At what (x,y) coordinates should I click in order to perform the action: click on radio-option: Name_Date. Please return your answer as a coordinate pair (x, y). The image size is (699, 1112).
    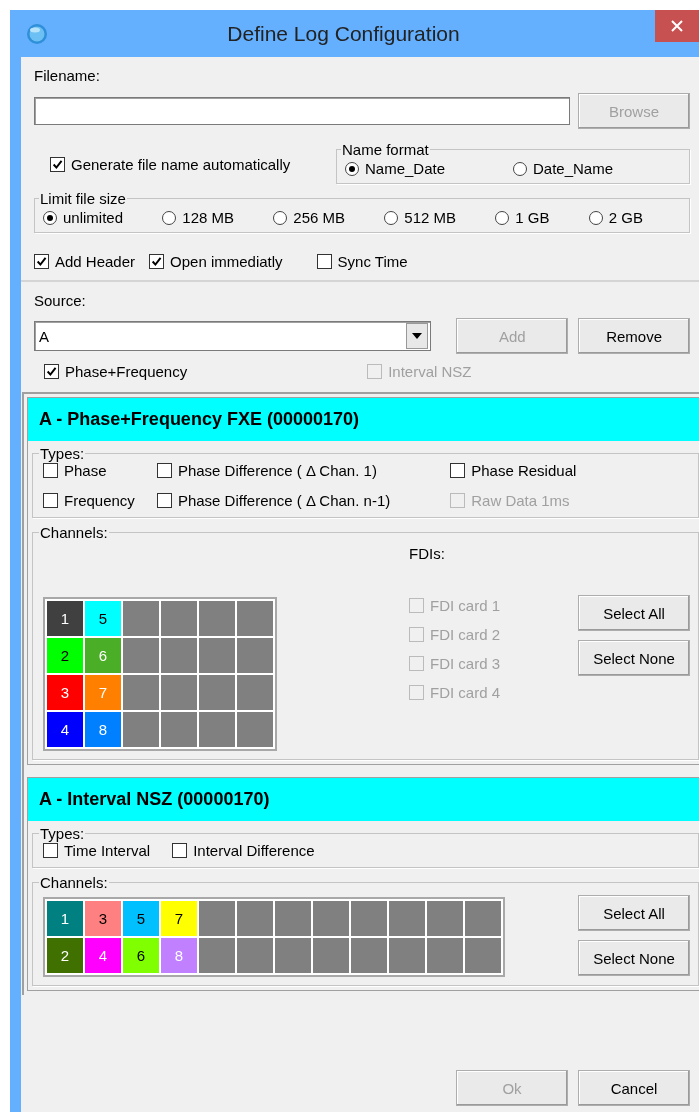
    Looking at the image, I should click on (429, 168).